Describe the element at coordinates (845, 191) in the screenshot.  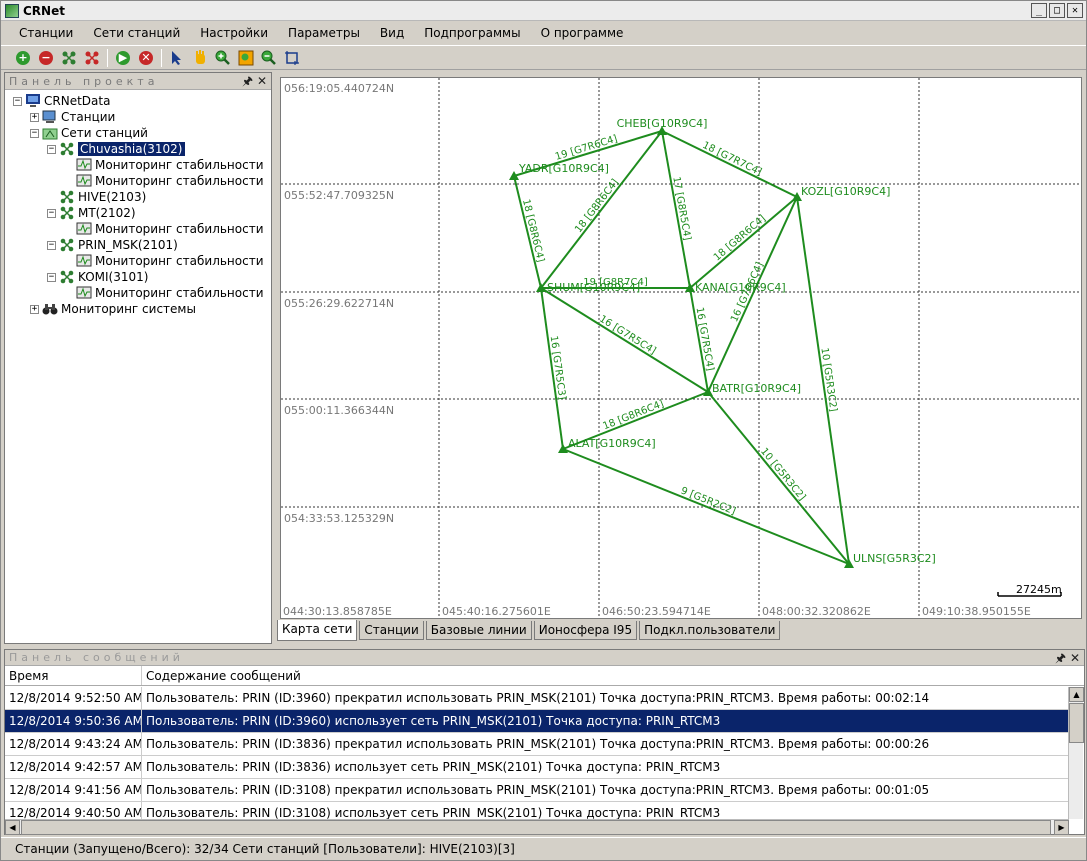
I see `station-label-kozl: KOZL[G10R9C4]` at that location.